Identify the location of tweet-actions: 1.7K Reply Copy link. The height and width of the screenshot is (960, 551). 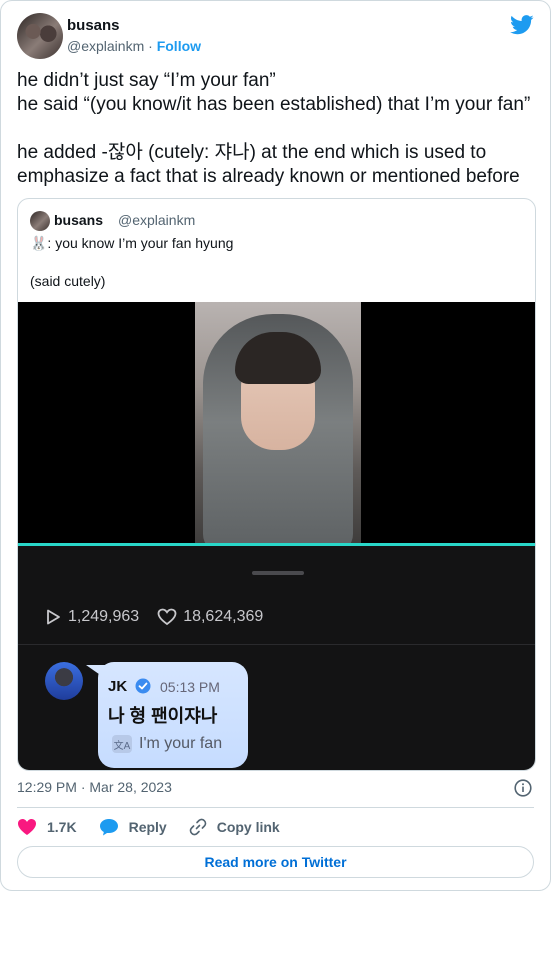
(159, 827).